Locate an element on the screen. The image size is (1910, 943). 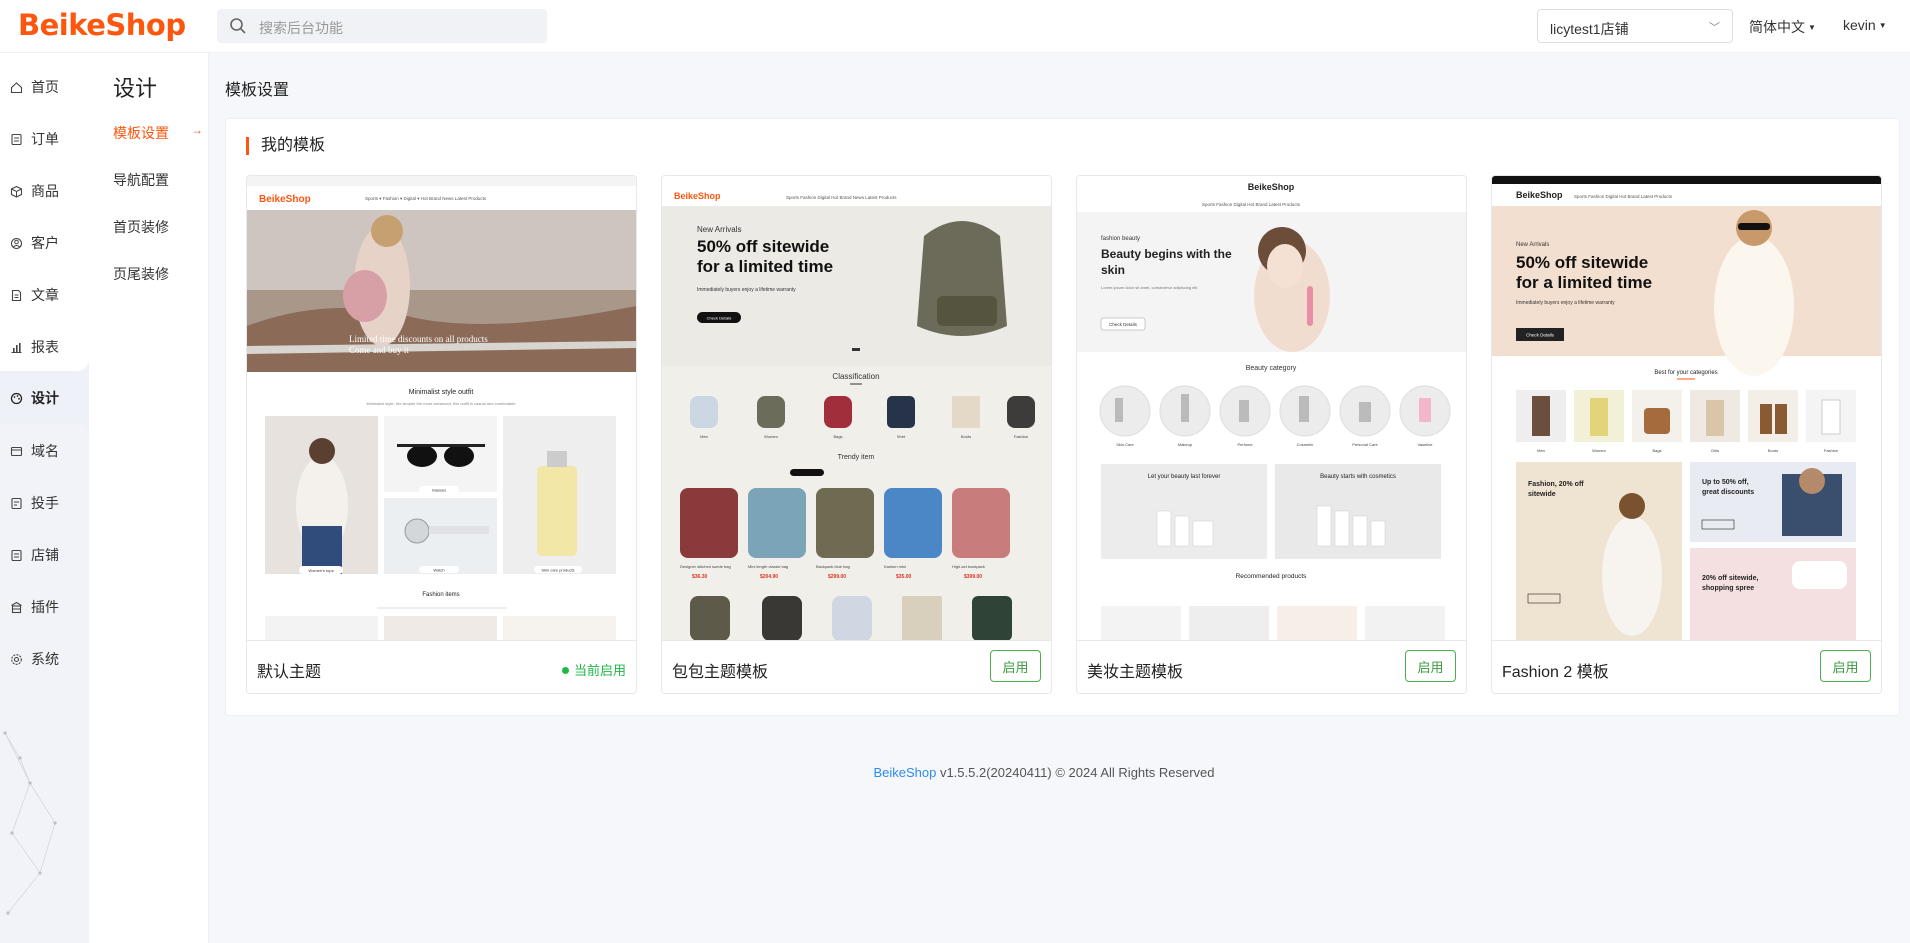
svg-text: Cosmetic is located at coordinates (1305, 444).